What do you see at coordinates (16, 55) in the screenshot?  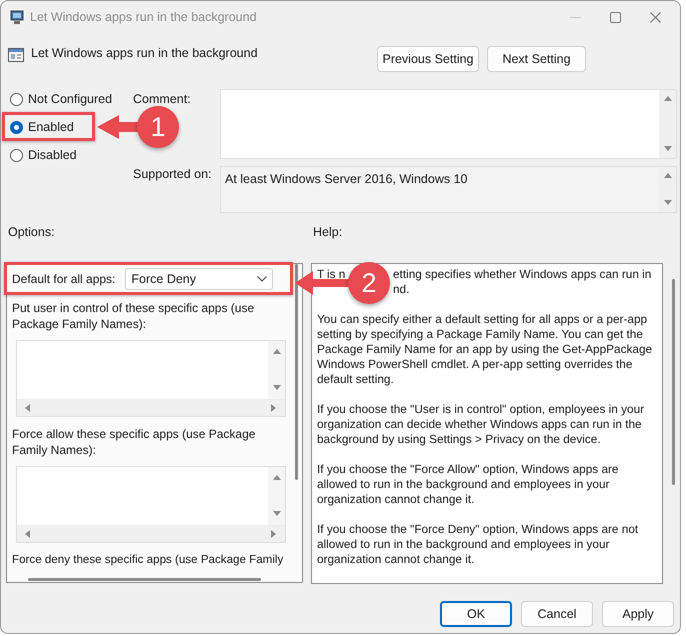 I see `policy-document-icon` at bounding box center [16, 55].